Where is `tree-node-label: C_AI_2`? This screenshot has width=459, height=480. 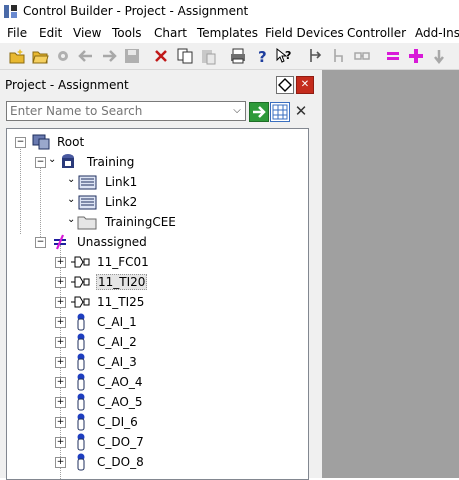 tree-node-label: C_AI_2 is located at coordinates (117, 342).